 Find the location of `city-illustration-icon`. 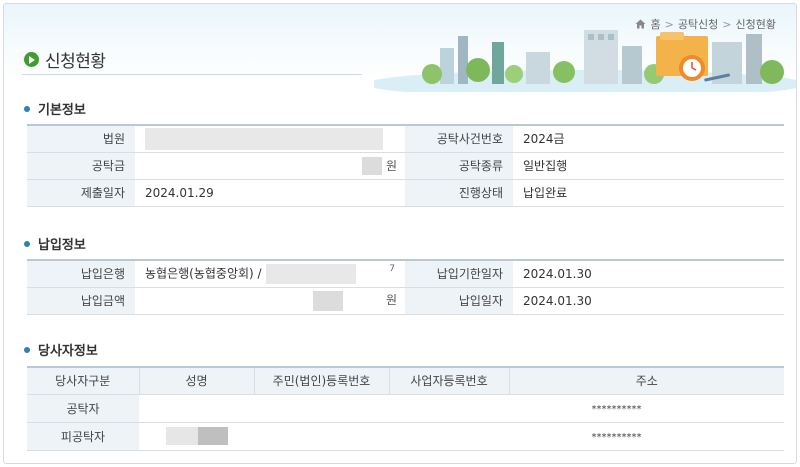

city-illustration-icon is located at coordinates (585, 61).